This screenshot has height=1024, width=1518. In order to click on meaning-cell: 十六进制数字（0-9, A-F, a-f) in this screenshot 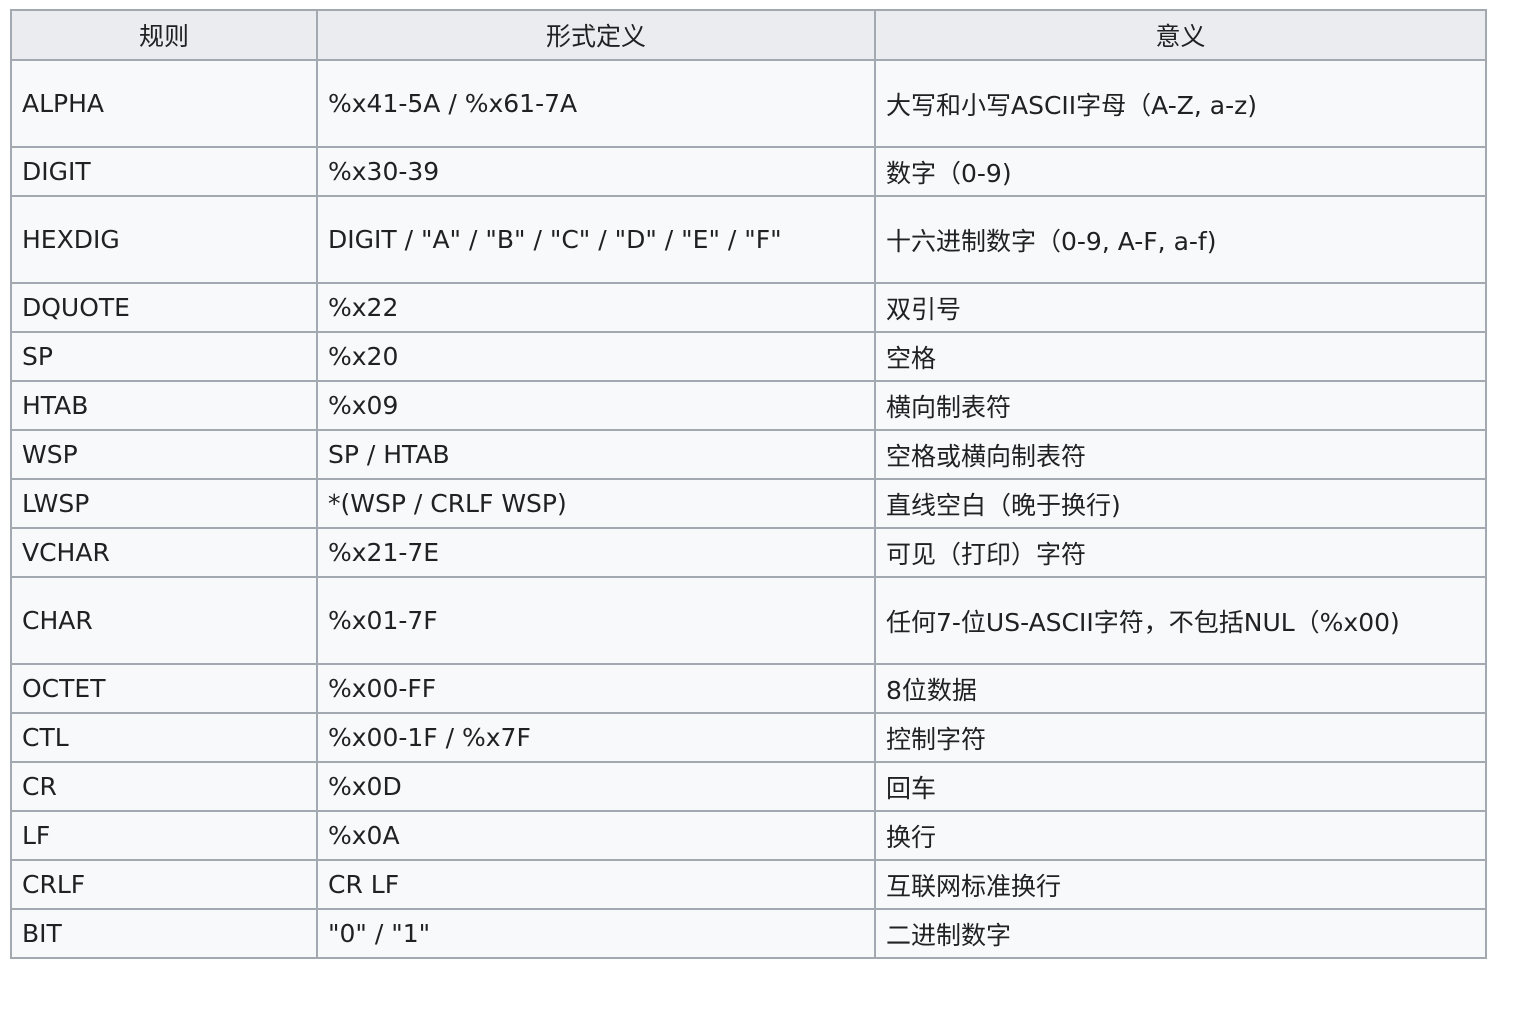, I will do `click(1180, 239)`.